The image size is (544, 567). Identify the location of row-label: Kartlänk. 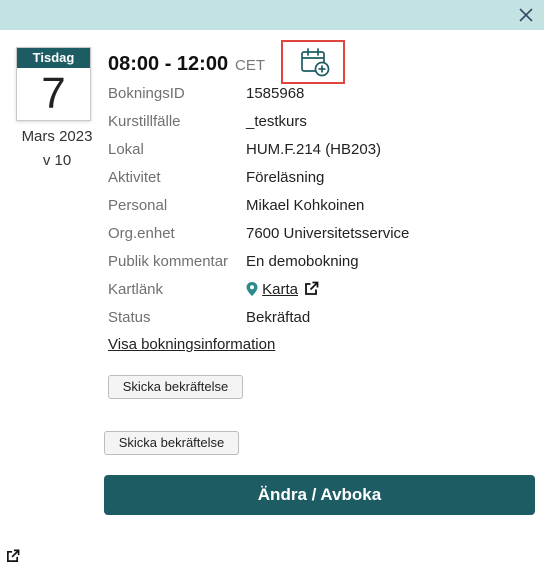
(136, 289).